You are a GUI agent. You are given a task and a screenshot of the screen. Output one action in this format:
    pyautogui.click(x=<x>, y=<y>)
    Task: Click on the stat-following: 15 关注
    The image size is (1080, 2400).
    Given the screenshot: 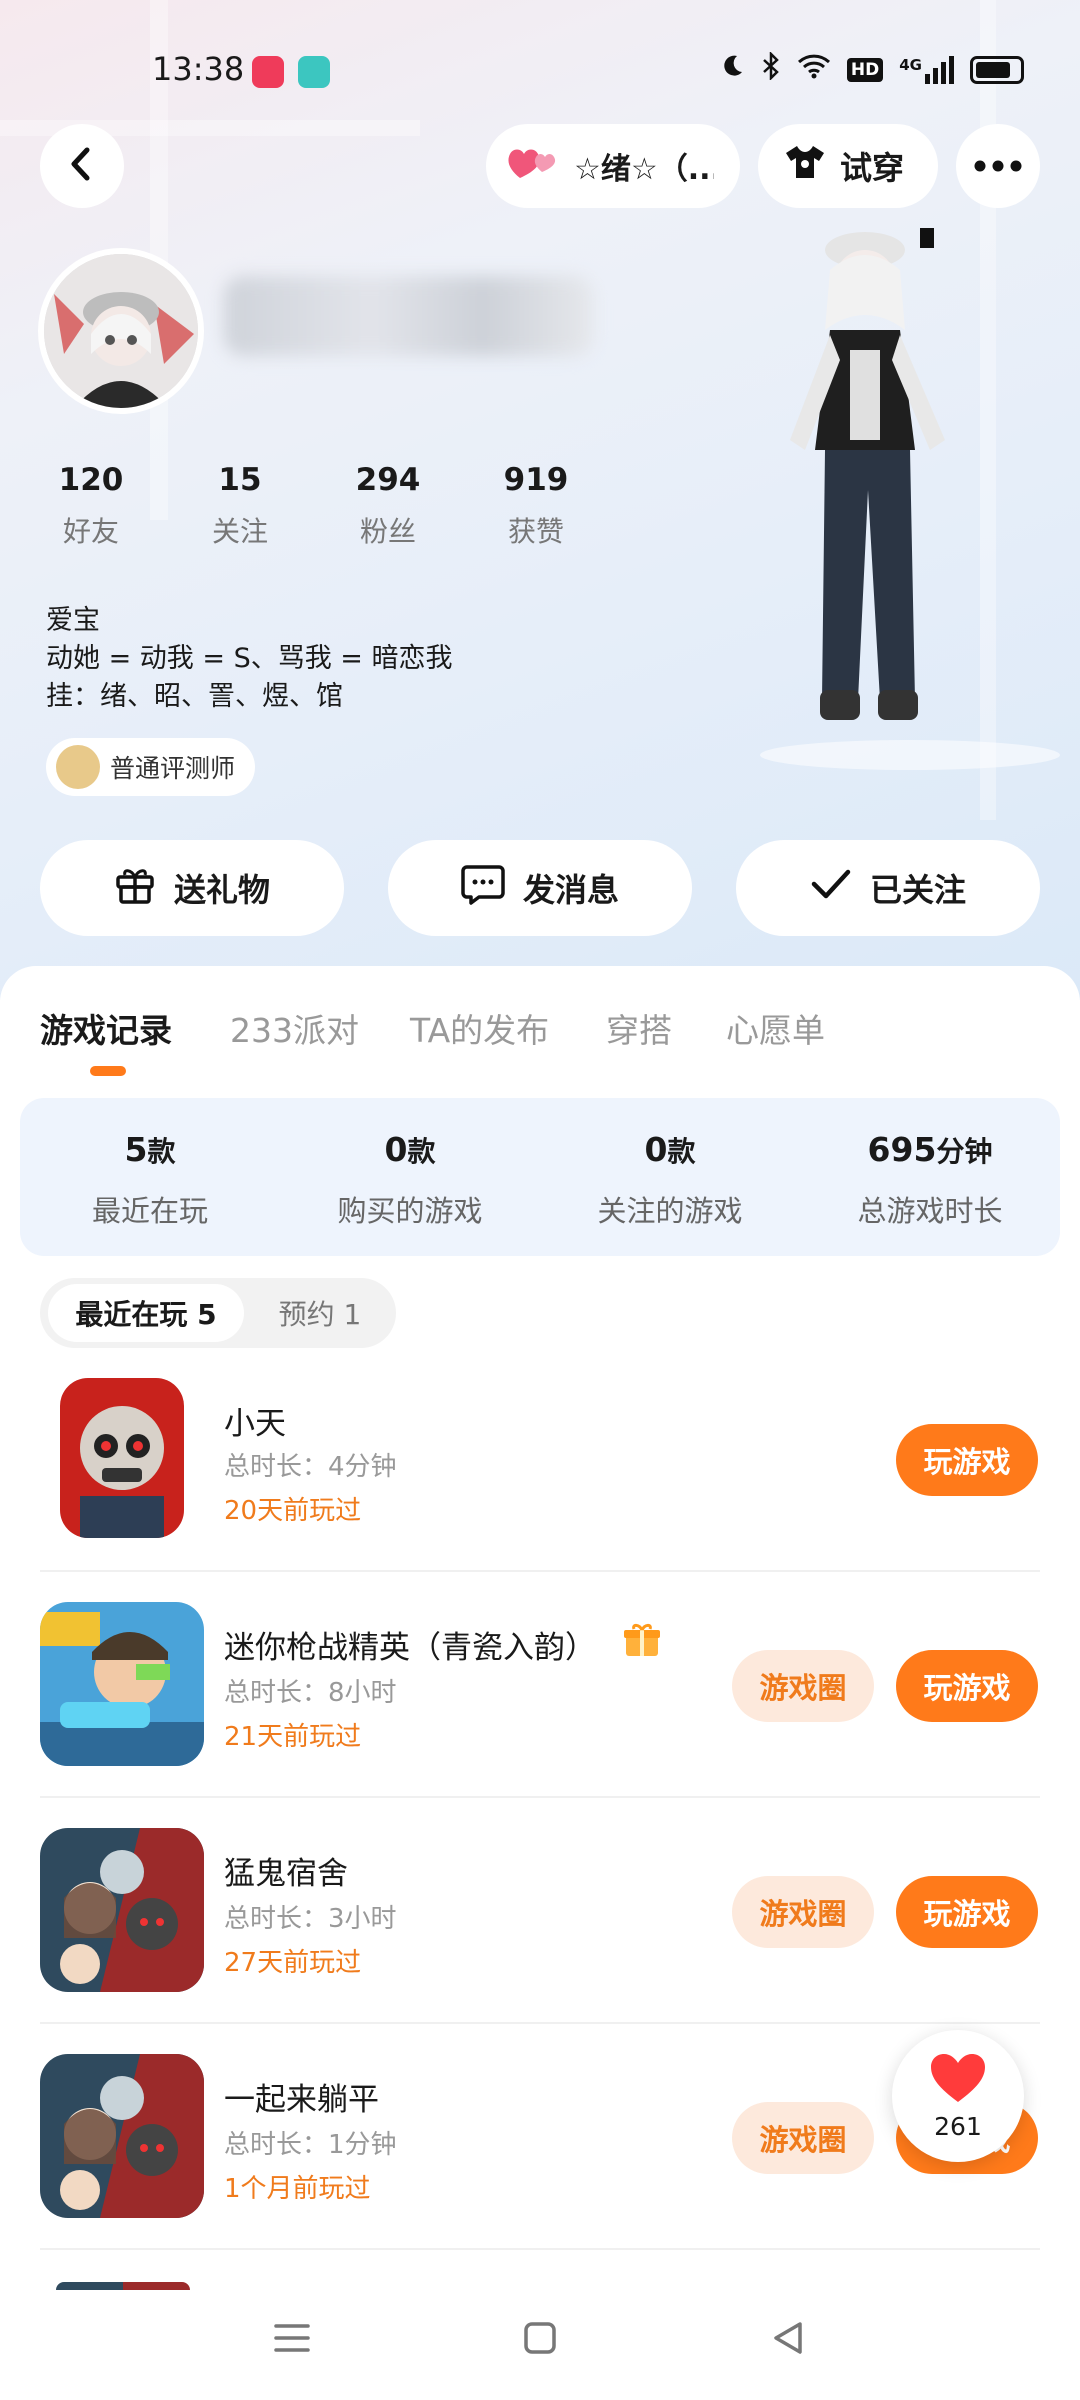 What is the action you would take?
    pyautogui.click(x=240, y=506)
    